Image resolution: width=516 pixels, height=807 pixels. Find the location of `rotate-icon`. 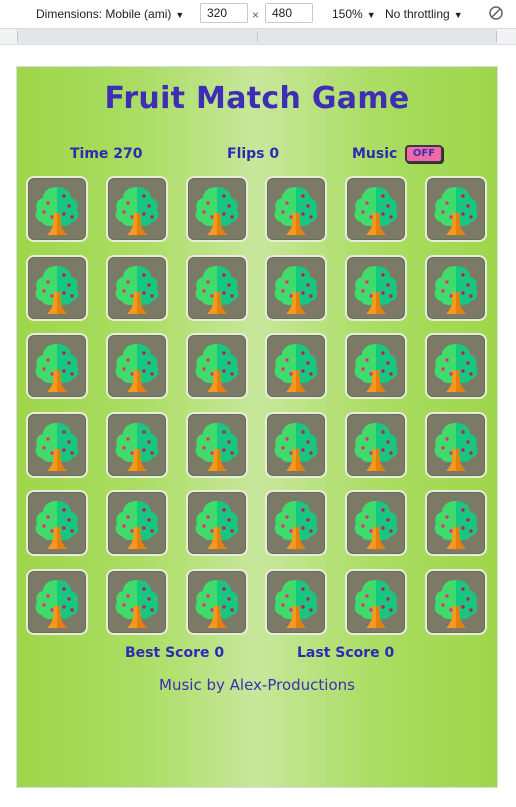

rotate-icon is located at coordinates (496, 13).